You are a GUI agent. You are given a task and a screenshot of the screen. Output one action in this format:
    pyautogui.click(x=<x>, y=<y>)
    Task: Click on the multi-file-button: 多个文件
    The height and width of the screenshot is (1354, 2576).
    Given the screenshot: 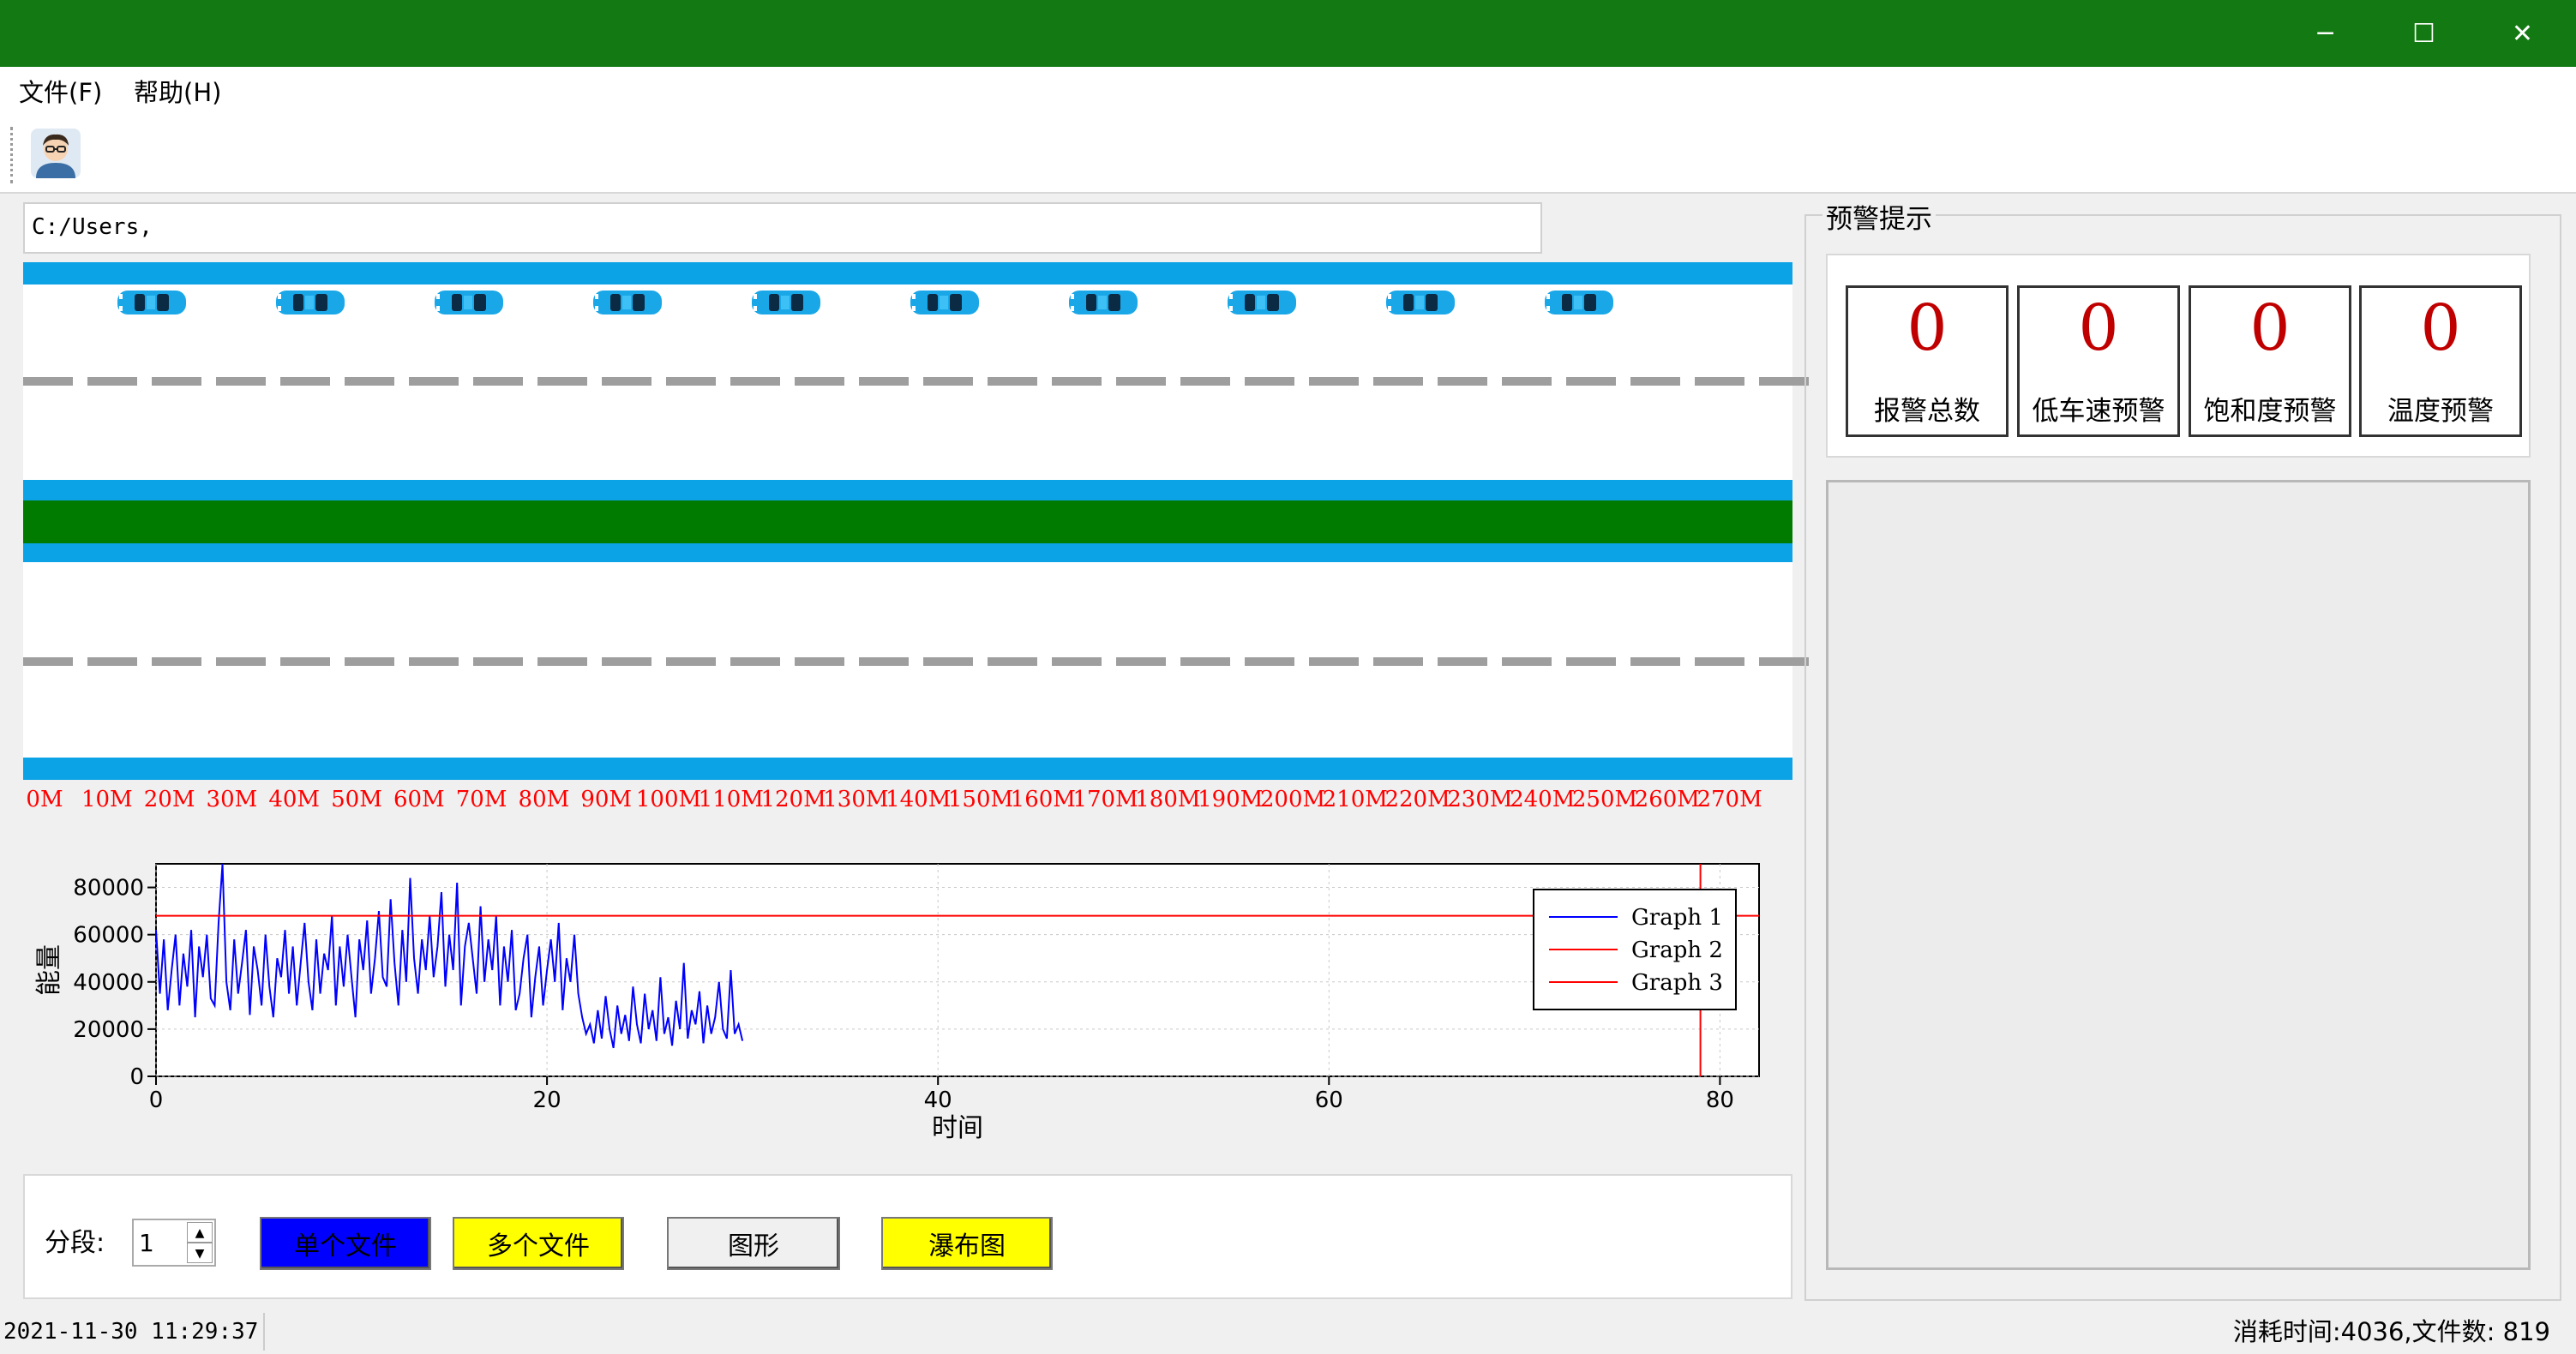 What is the action you would take?
    pyautogui.click(x=538, y=1243)
    